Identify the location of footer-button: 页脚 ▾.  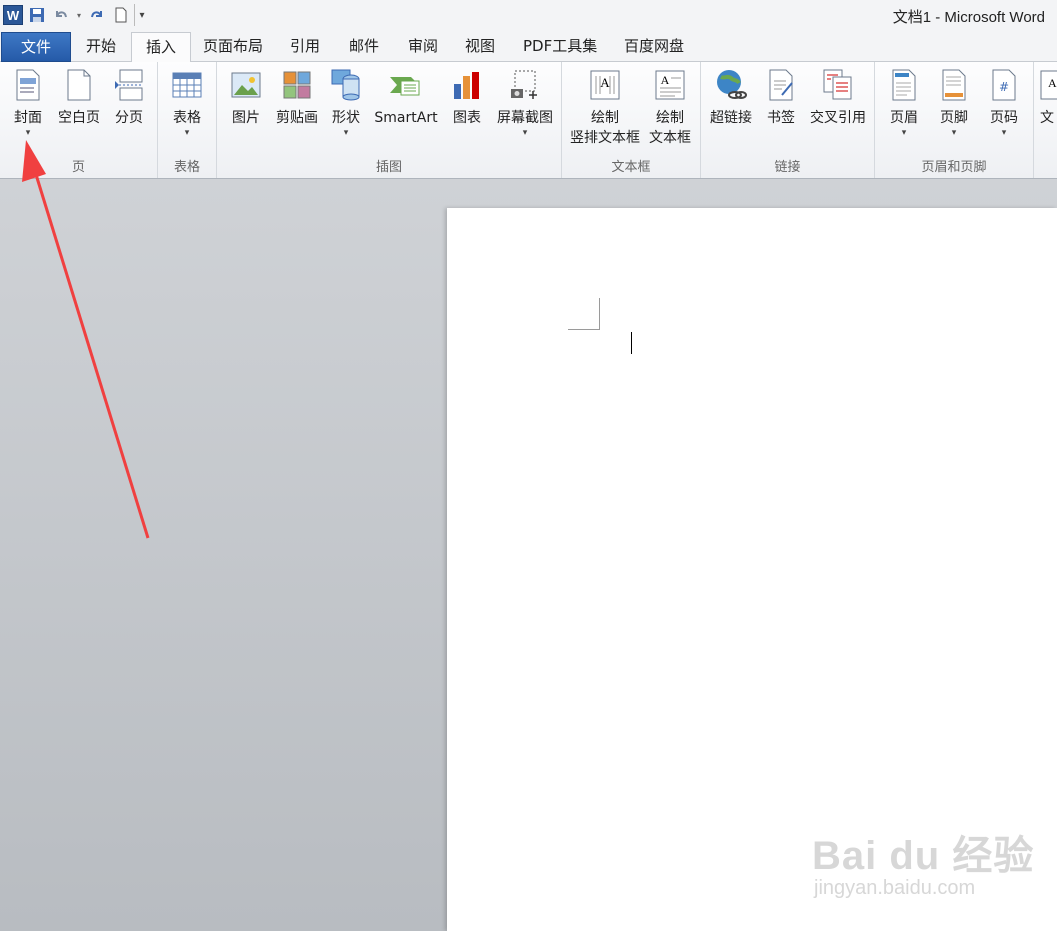
(954, 103).